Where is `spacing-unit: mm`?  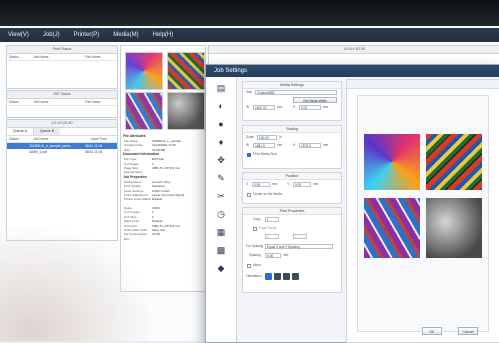 spacing-unit: mm is located at coordinates (286, 255).